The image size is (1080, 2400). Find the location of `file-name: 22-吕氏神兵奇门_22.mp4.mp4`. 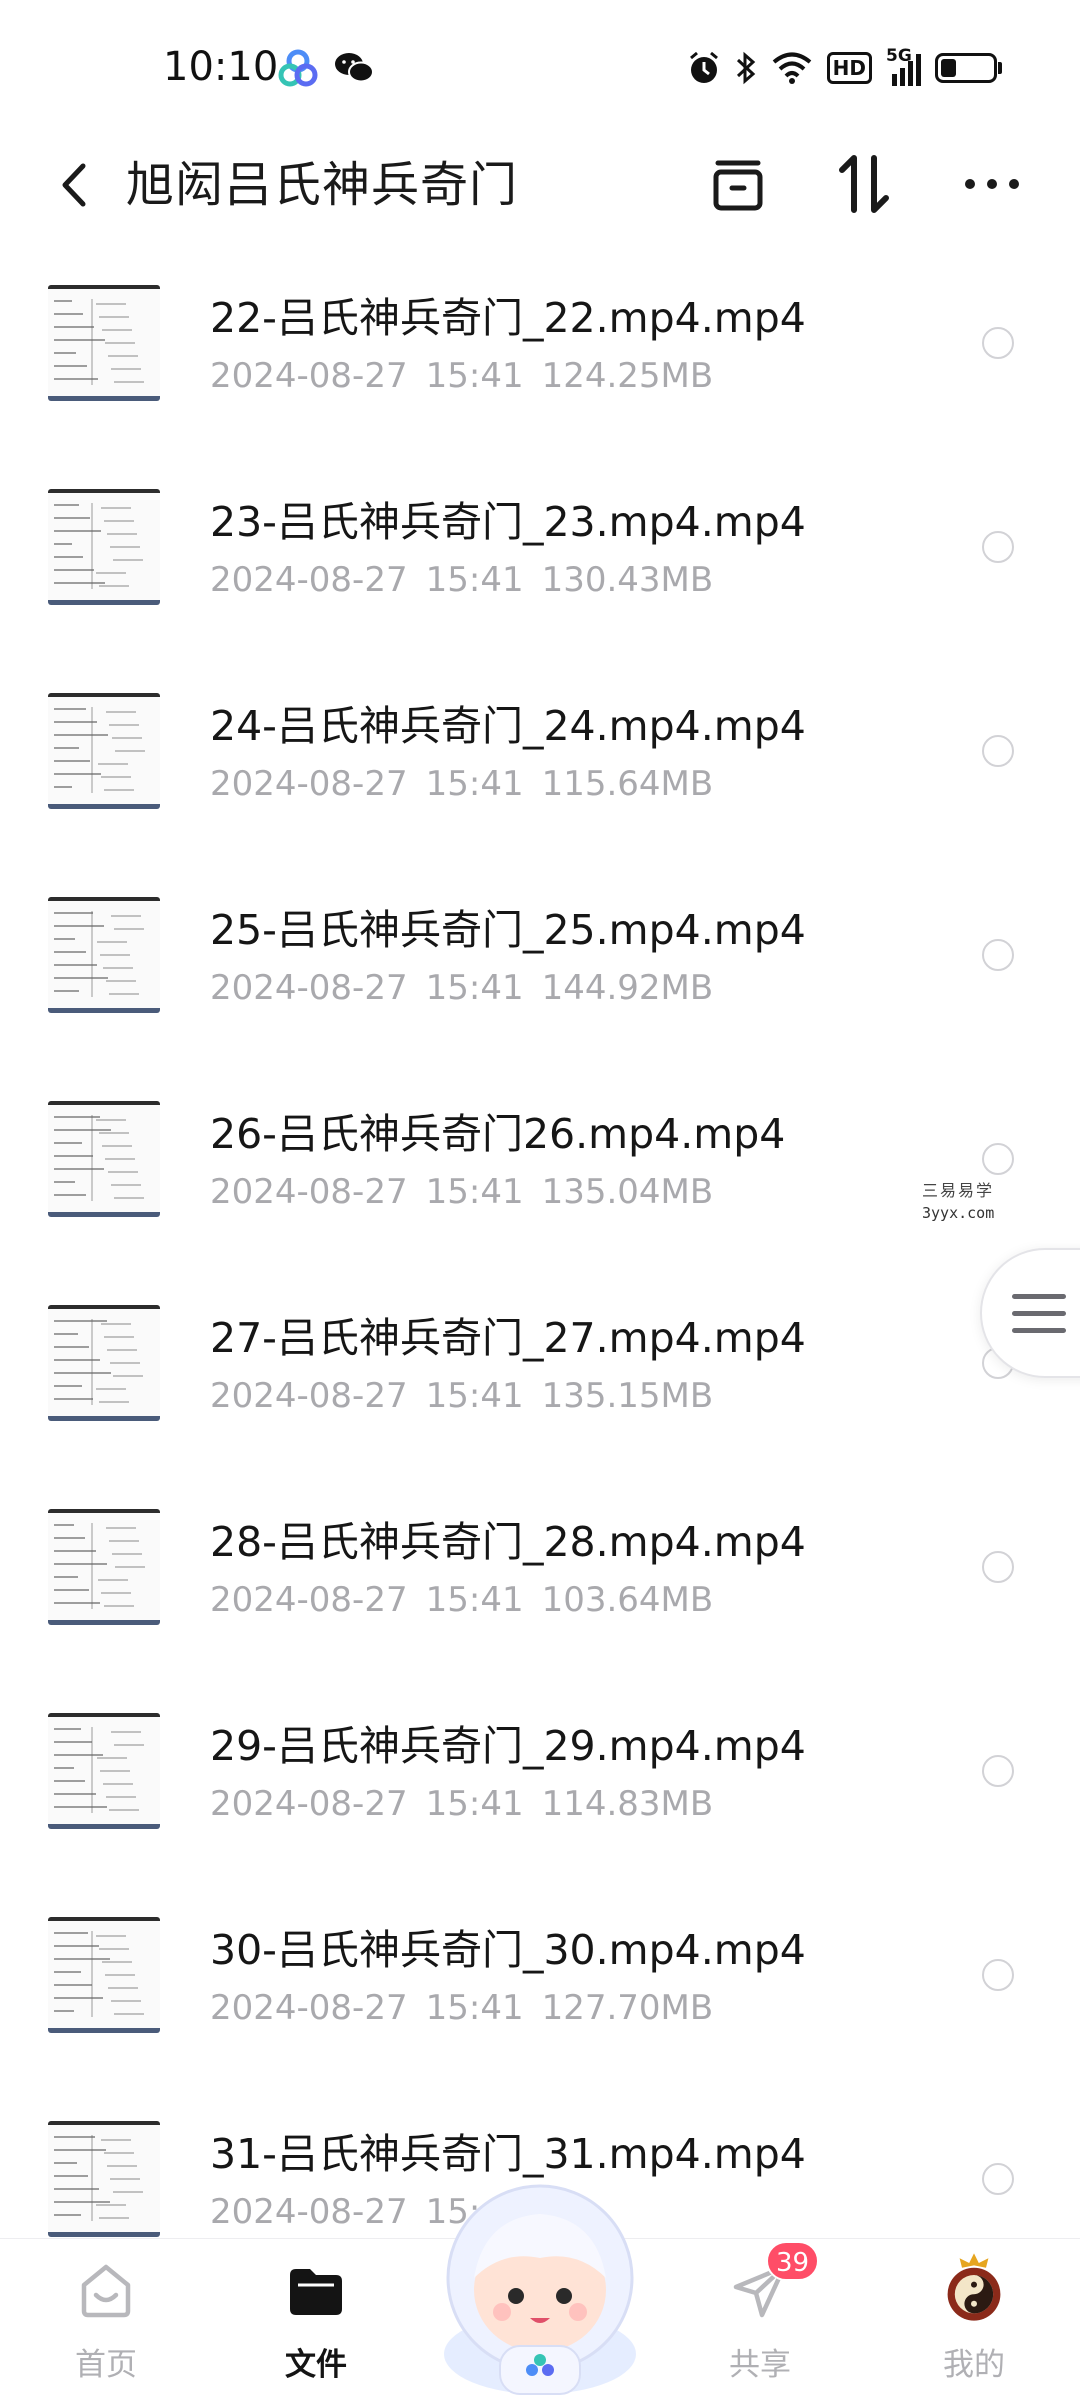

file-name: 22-吕氏神兵奇门_22.mp4.mp4 is located at coordinates (508, 318).